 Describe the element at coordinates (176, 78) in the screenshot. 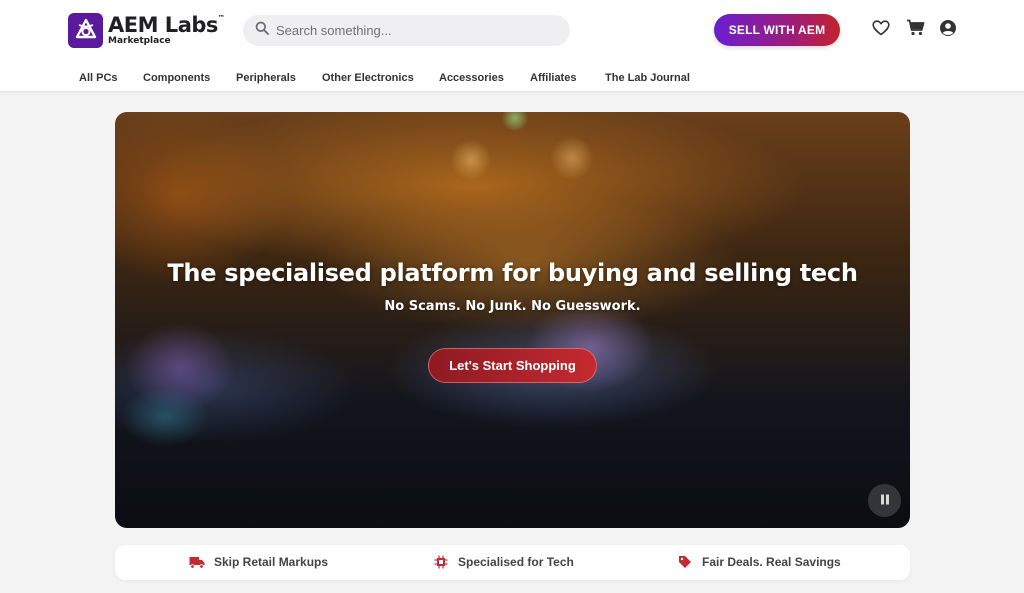

I see `nav-item-components: Components` at that location.